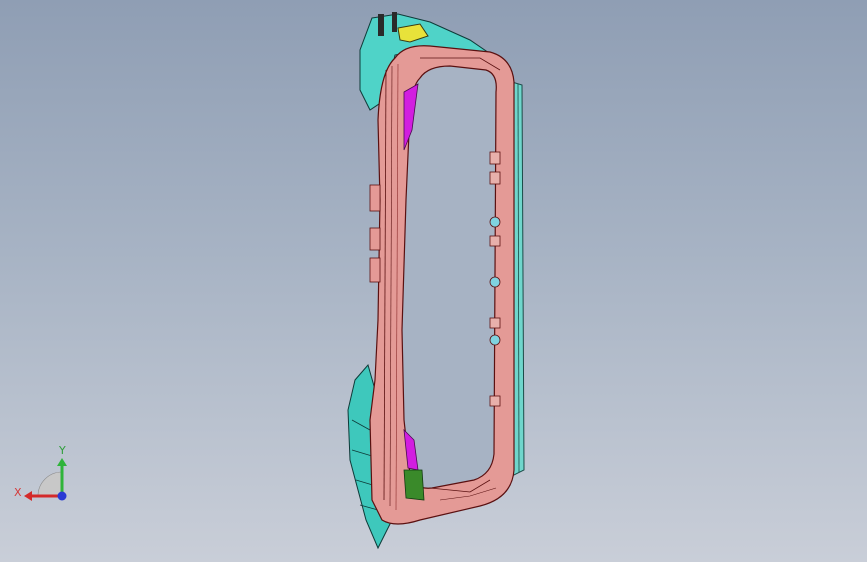 This screenshot has height=562, width=867. I want to click on axis-triad: X Y, so click(40, 472).